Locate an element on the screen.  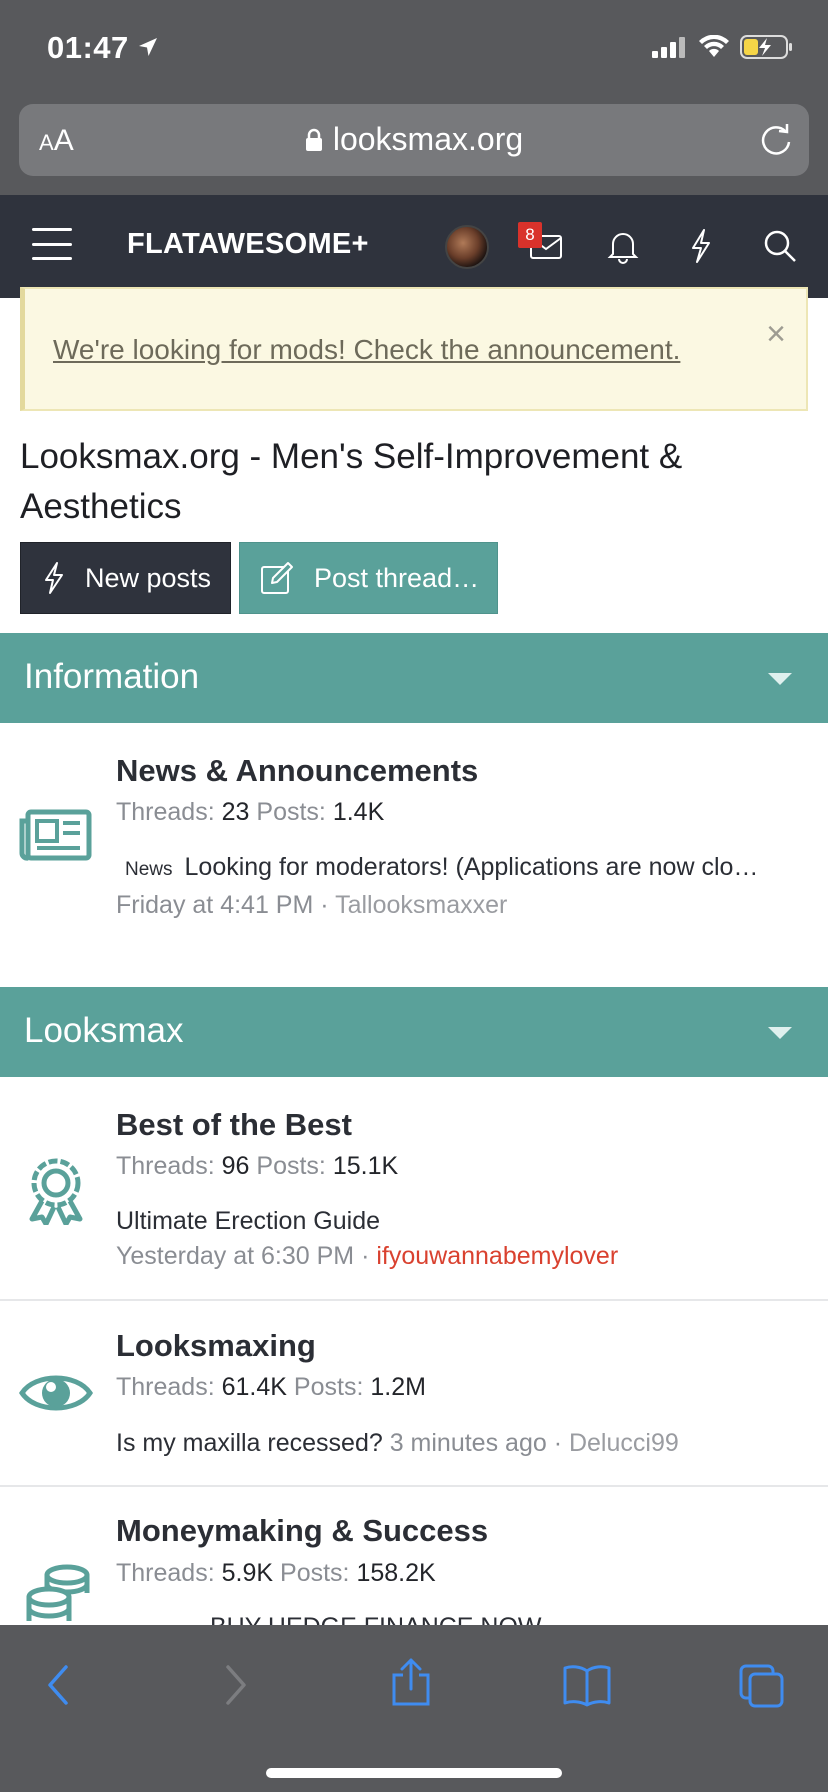
new-posts-button: New posts is located at coordinates (125, 578).